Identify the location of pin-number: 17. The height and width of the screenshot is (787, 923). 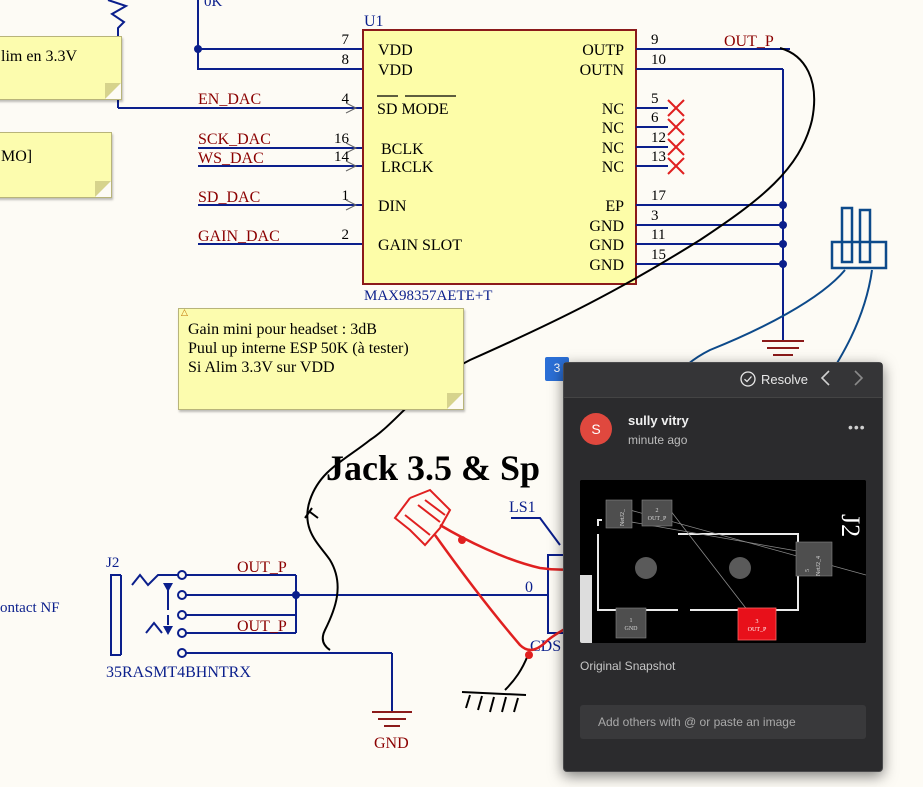
(659, 196).